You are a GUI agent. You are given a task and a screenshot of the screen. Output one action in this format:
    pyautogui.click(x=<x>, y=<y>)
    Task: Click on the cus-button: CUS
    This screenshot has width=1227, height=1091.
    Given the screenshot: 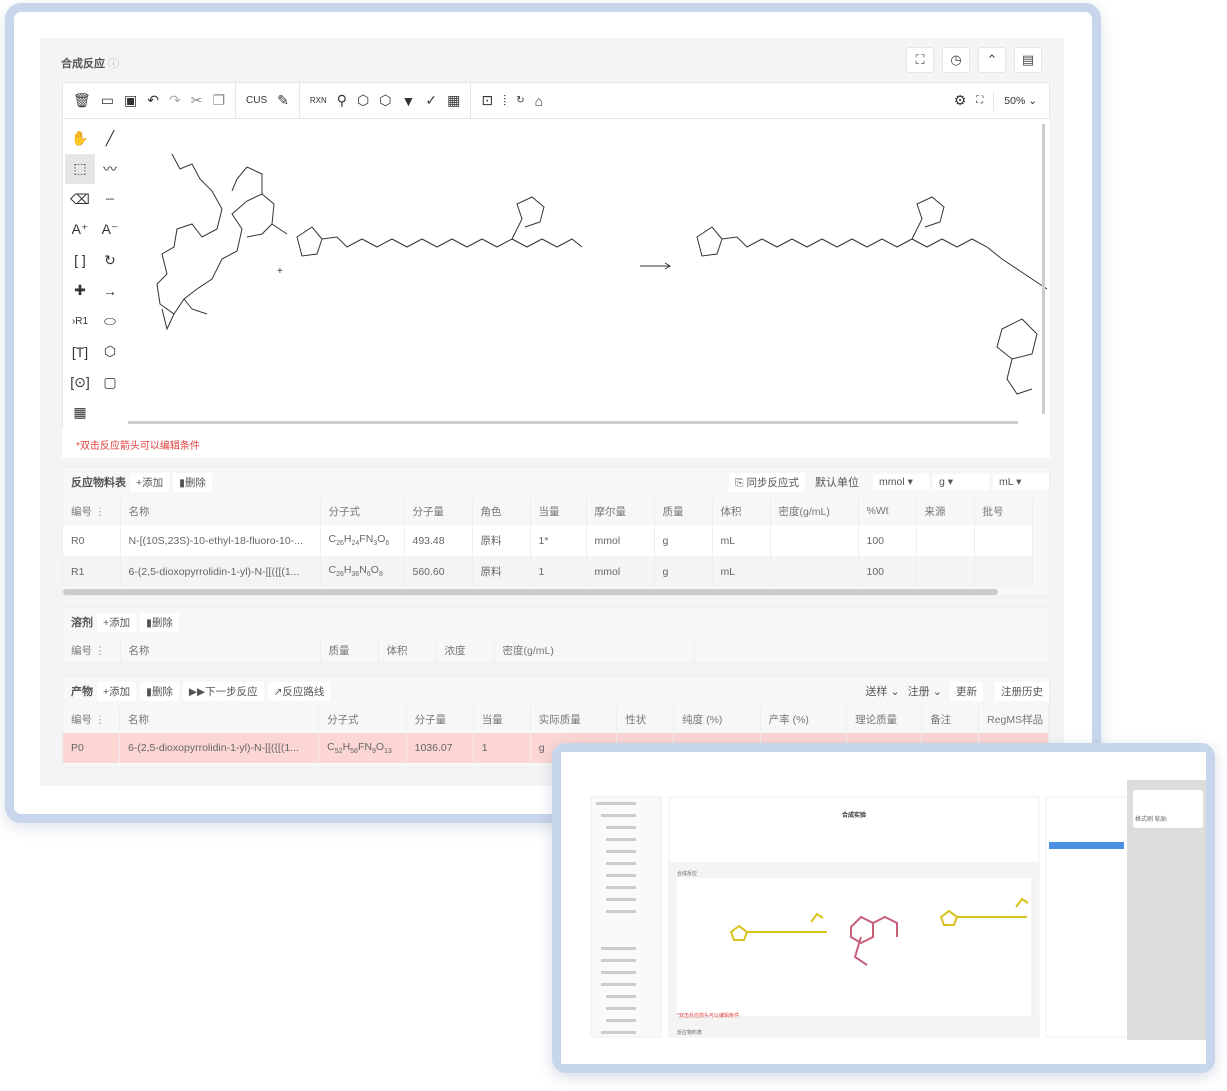 What is the action you would take?
    pyautogui.click(x=256, y=100)
    